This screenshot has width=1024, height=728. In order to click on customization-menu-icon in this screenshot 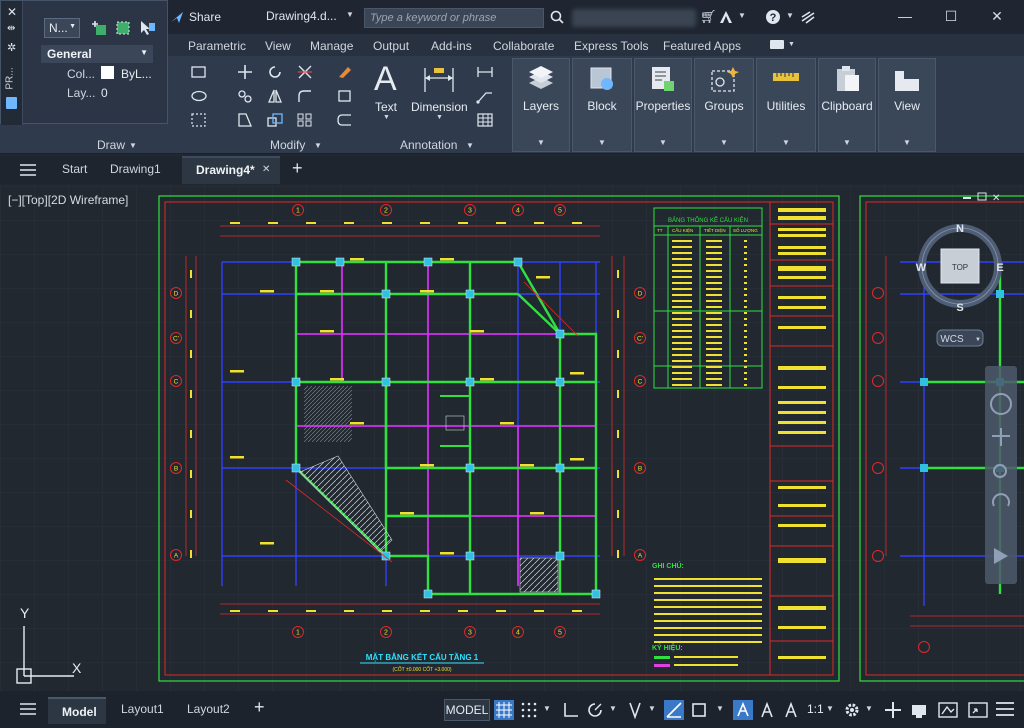, I will do `click(1005, 709)`.